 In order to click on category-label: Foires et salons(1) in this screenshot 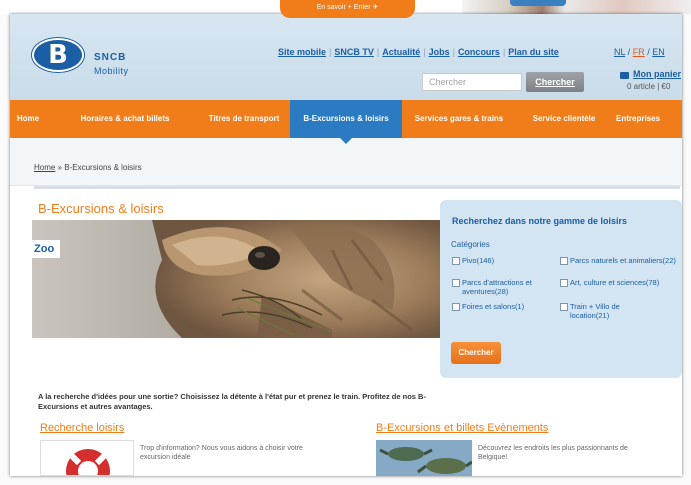, I will do `click(493, 306)`.